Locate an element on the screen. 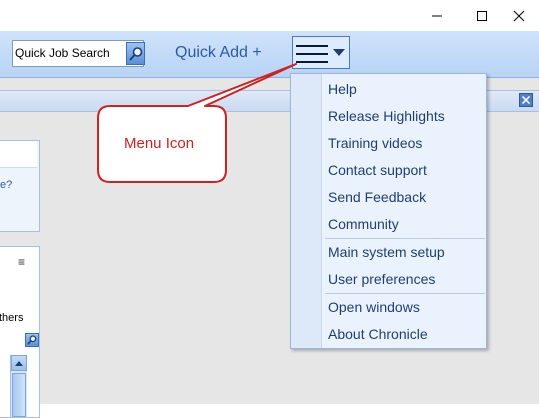 The width and height of the screenshot is (539, 418). minimize-icon is located at coordinates (436, 15).